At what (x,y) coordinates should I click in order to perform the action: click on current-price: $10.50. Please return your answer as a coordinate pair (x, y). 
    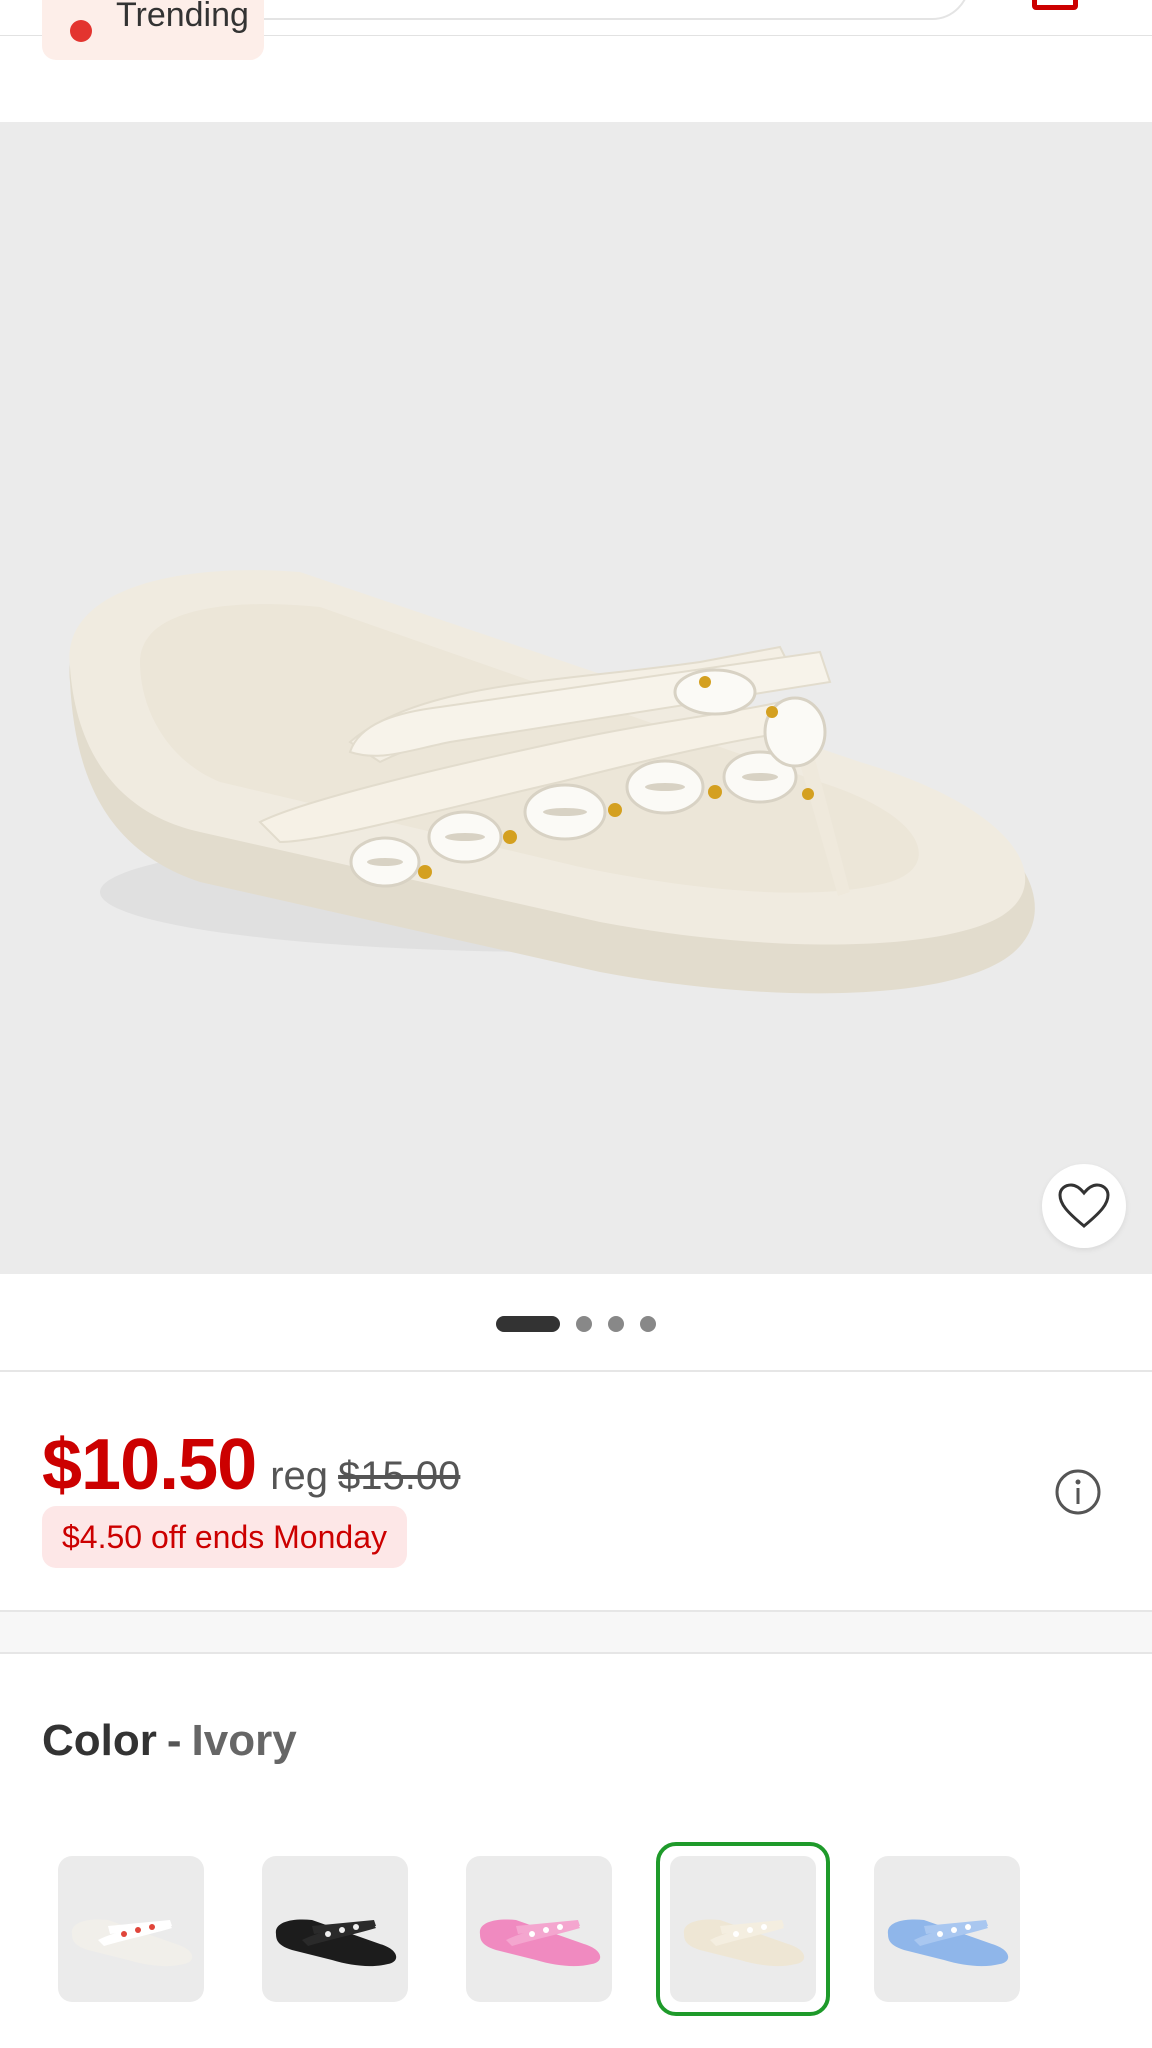
    Looking at the image, I should click on (149, 1465).